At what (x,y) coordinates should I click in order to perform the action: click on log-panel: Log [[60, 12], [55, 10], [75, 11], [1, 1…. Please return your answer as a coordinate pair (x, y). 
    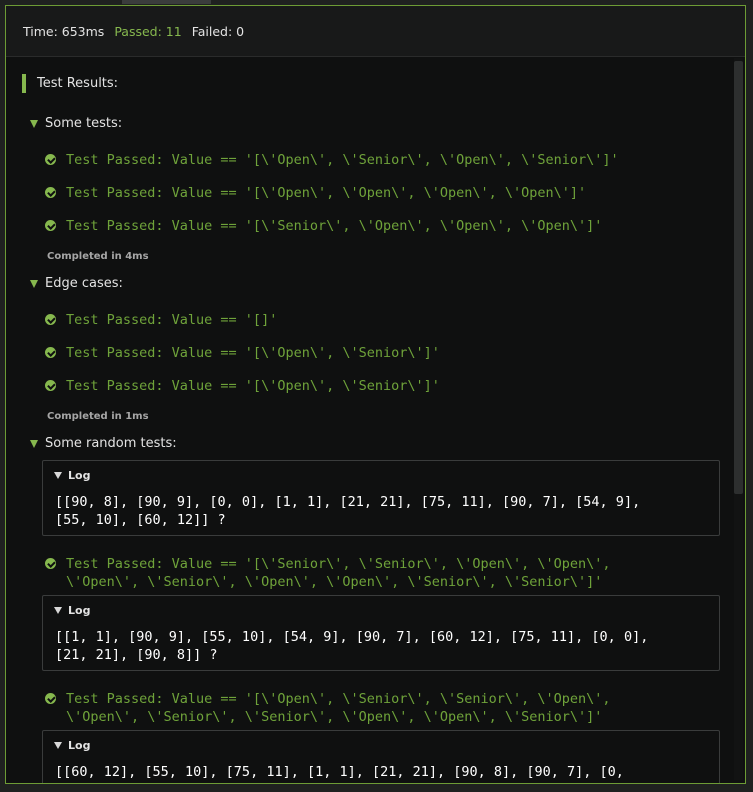
    Looking at the image, I should click on (381, 756).